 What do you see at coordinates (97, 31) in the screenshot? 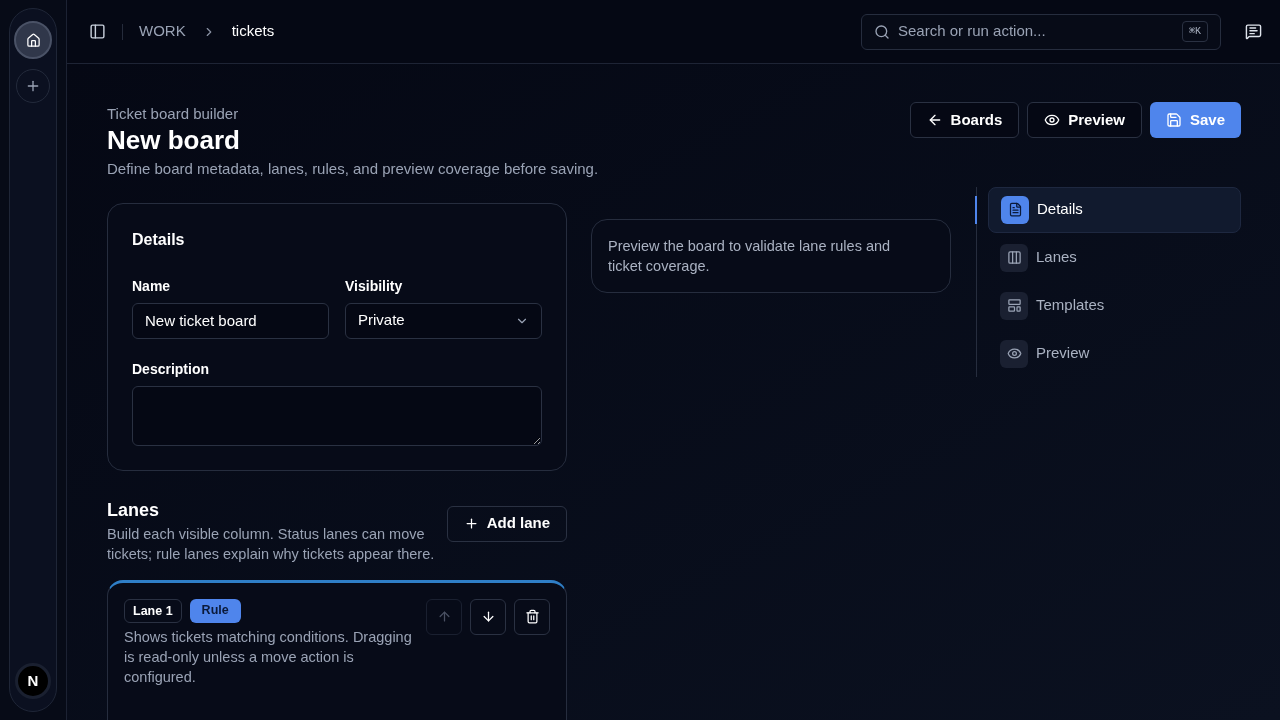
I see `sidebar-icon` at bounding box center [97, 31].